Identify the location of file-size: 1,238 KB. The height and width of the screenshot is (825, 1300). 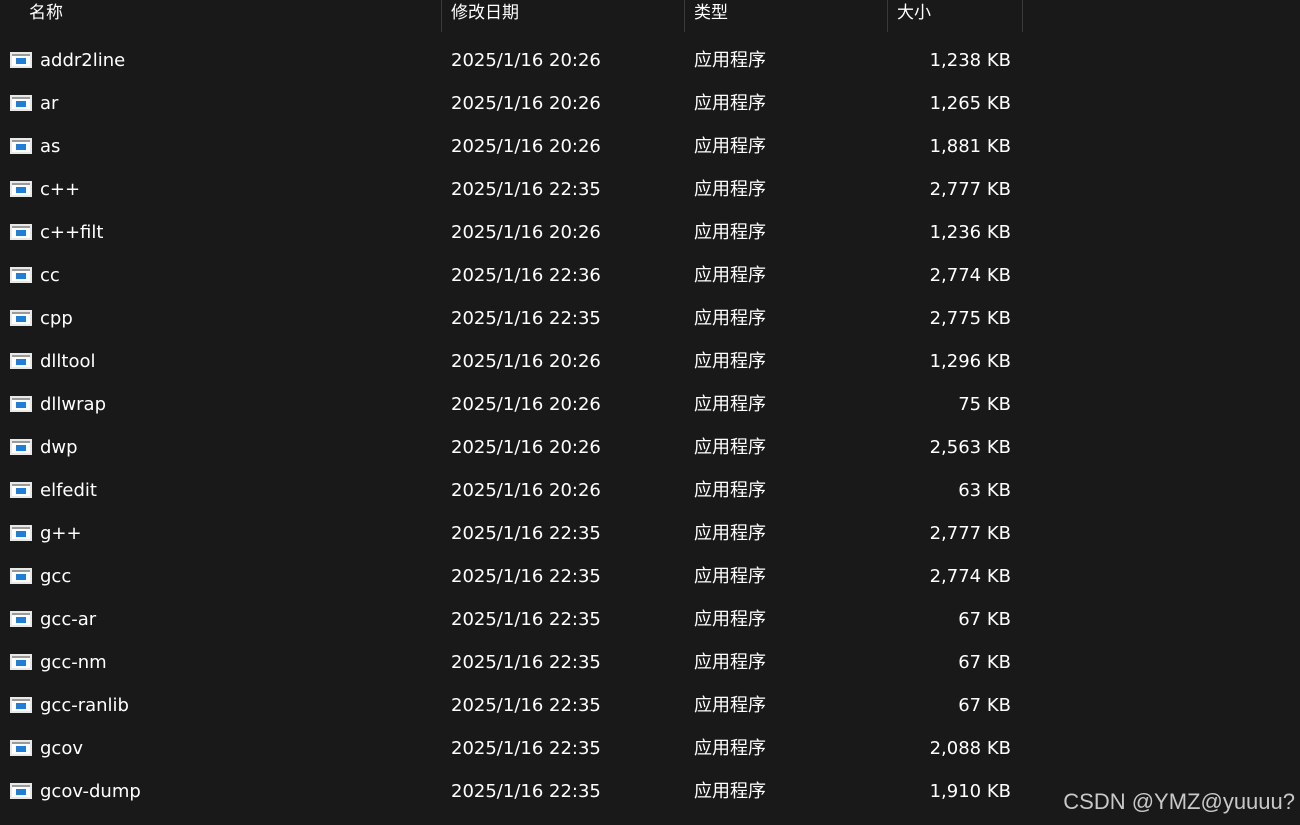
(970, 60).